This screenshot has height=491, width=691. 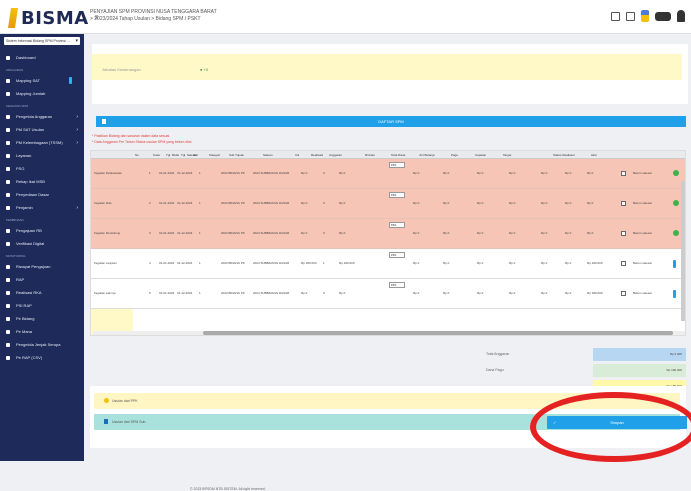 I want to click on sidebar-item: PM SAT Usulan ›, so click(x=42, y=129).